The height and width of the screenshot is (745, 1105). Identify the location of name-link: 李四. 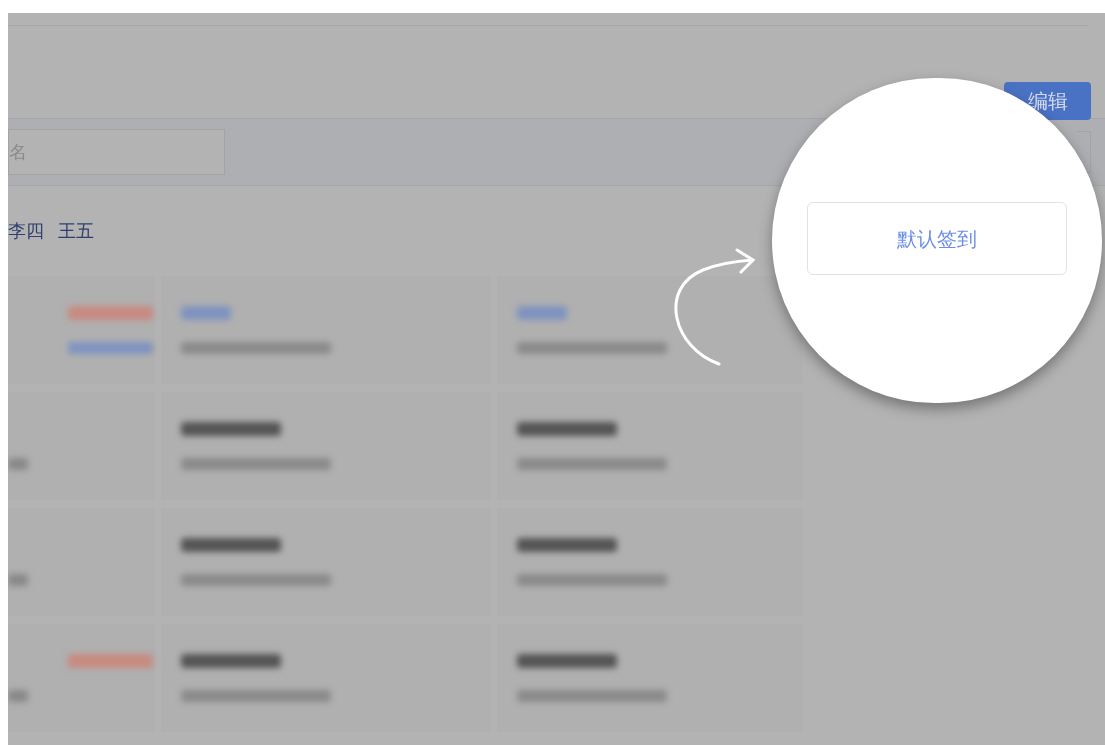
(26, 247).